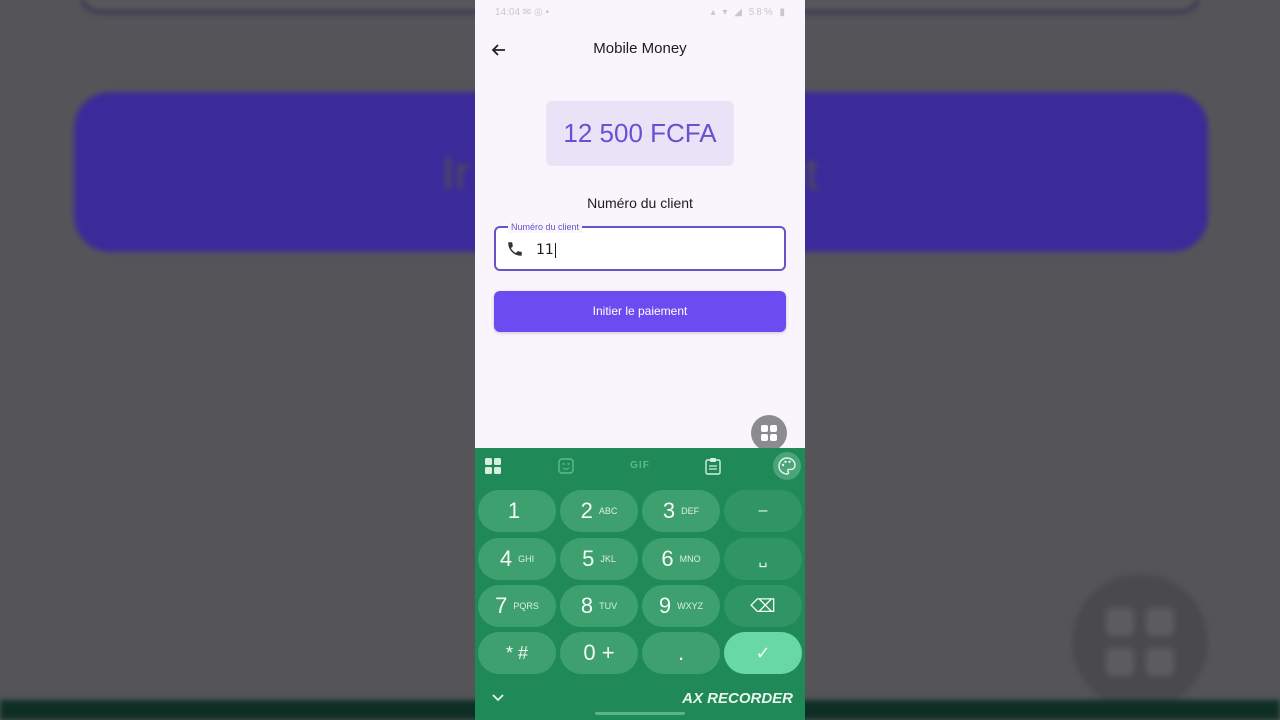 The image size is (1280, 720). What do you see at coordinates (787, 466) in the screenshot?
I see `palette-icon` at bounding box center [787, 466].